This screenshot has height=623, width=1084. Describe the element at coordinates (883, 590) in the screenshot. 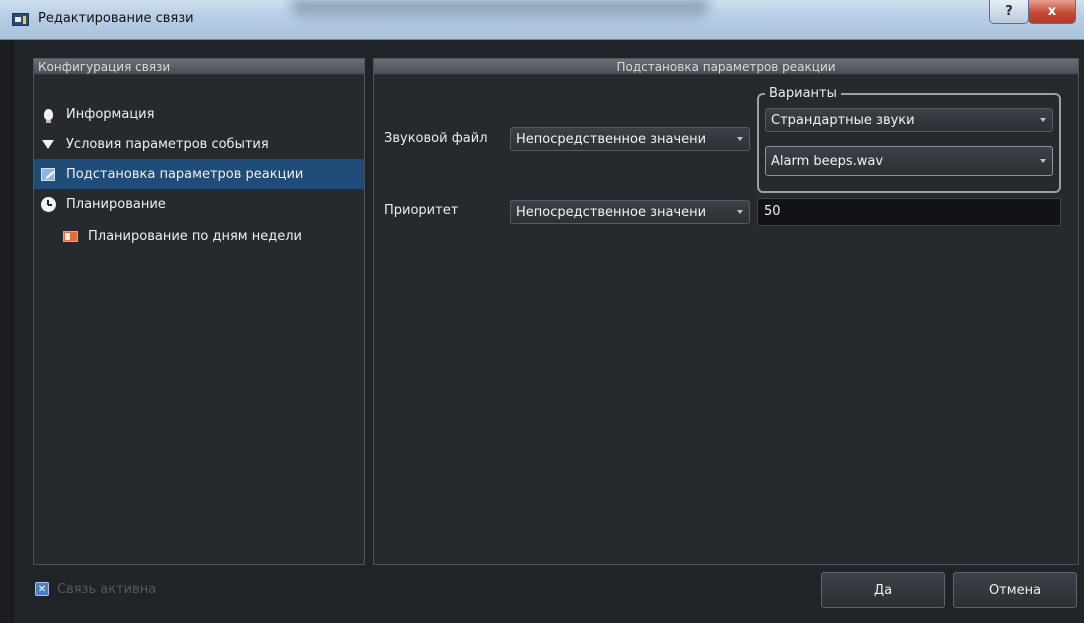

I see `ok-button: Да` at that location.